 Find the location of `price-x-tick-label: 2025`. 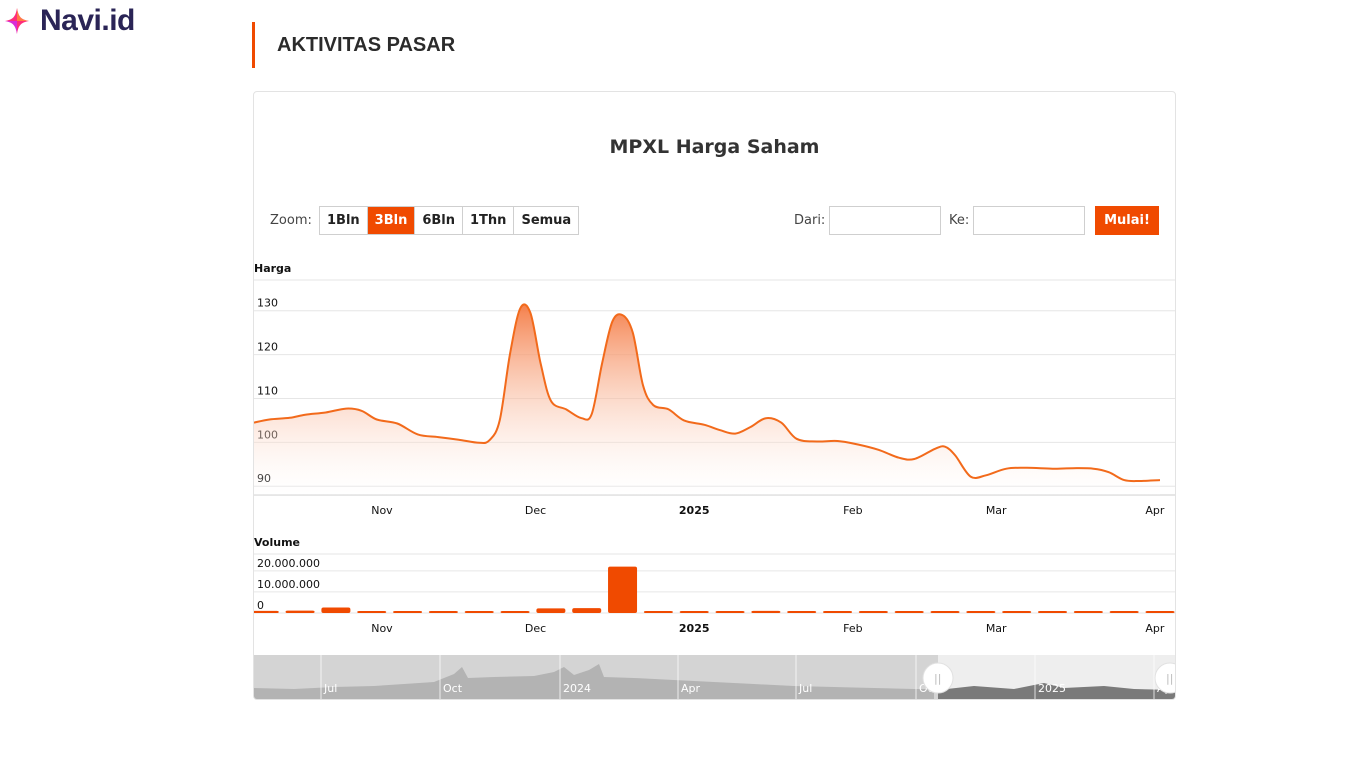

price-x-tick-label: 2025 is located at coordinates (694, 510).